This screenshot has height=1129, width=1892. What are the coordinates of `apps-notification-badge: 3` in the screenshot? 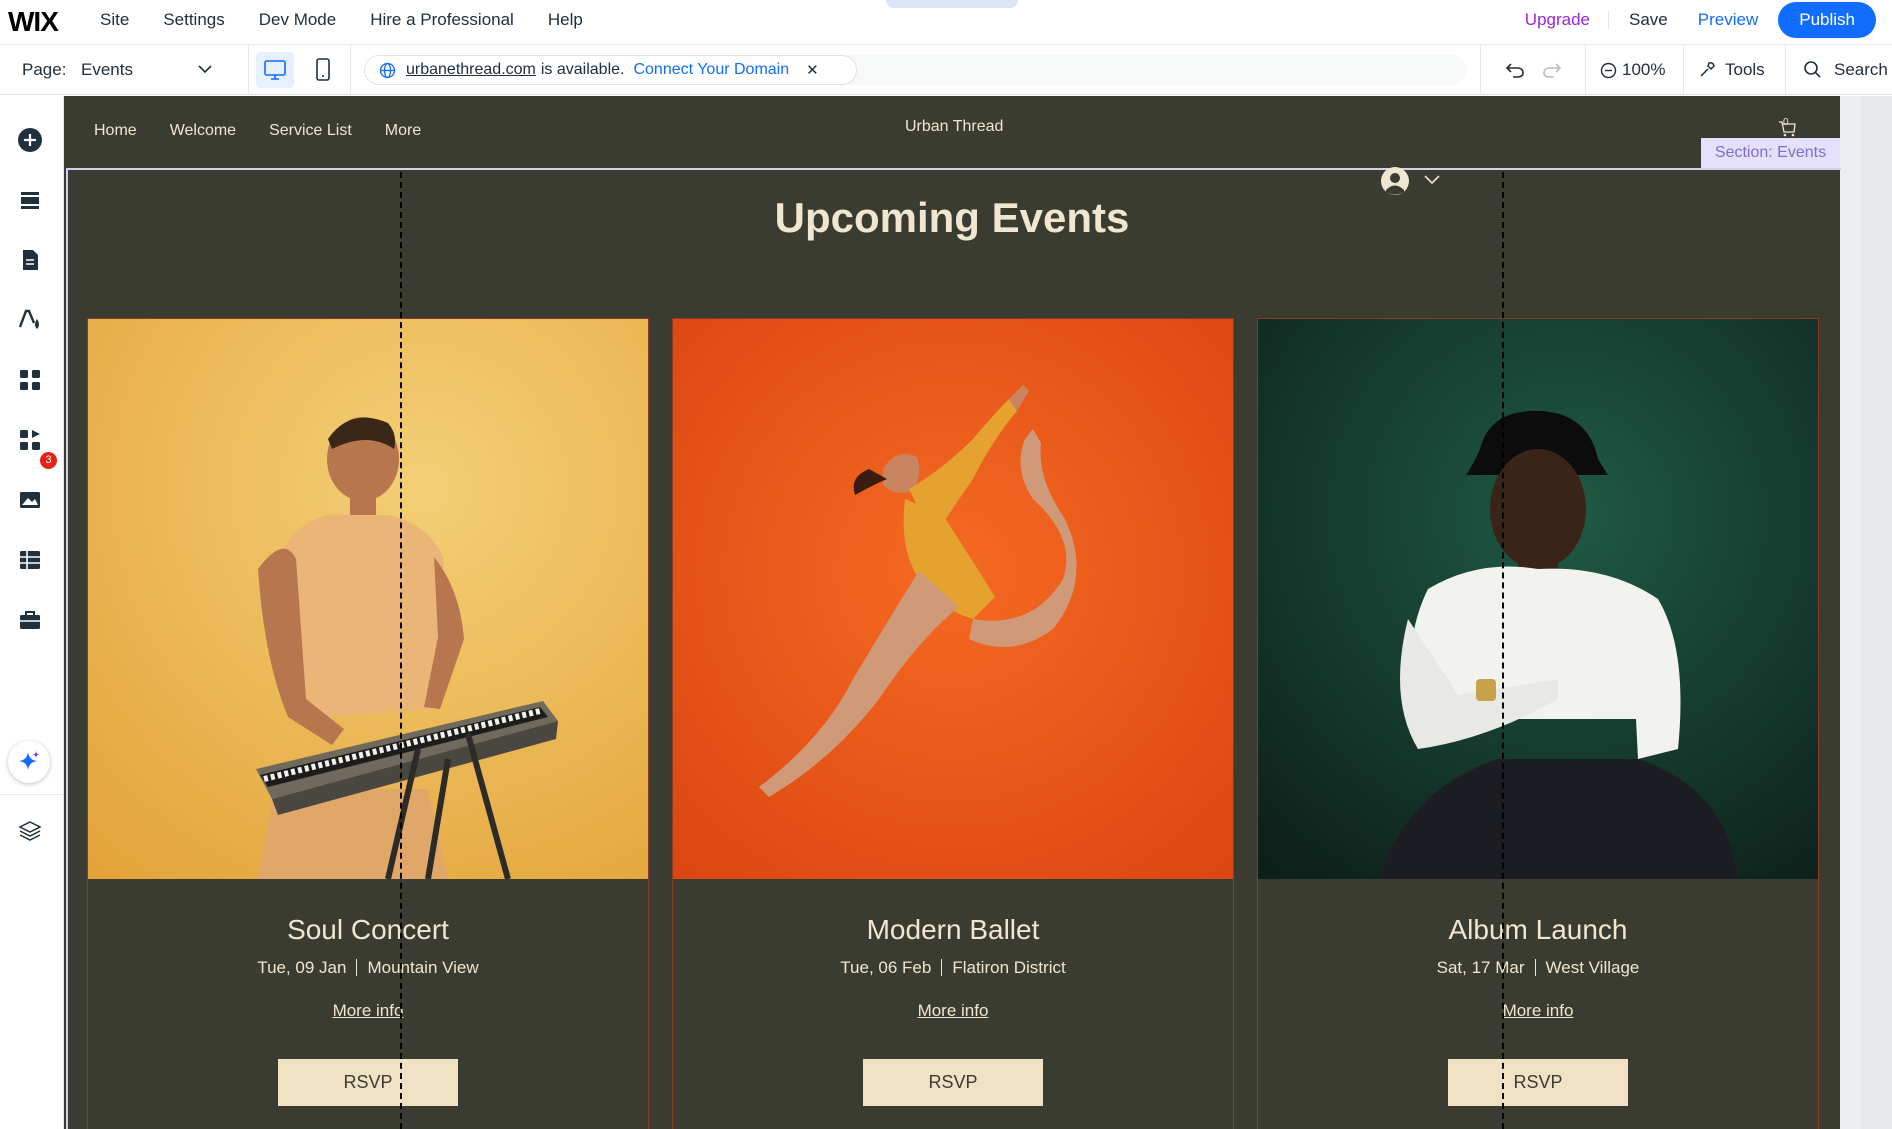 It's located at (48, 460).